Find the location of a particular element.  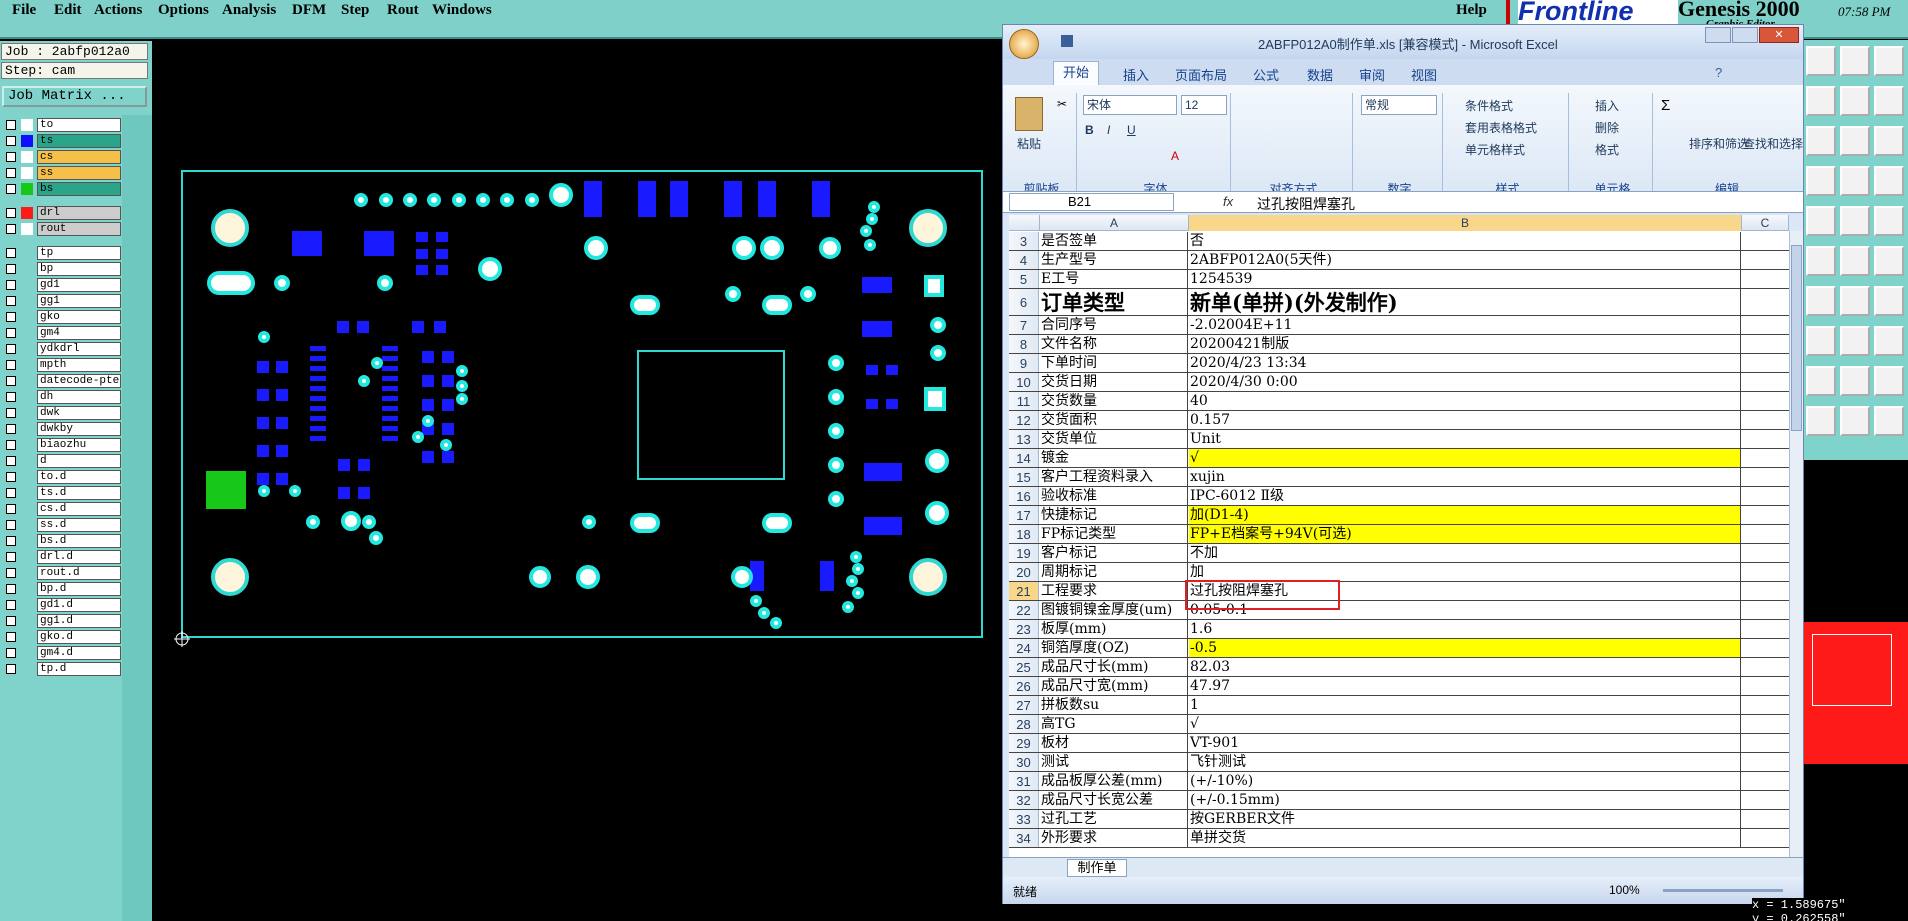

layer-item-rout-d: rout.d is located at coordinates (62, 573).